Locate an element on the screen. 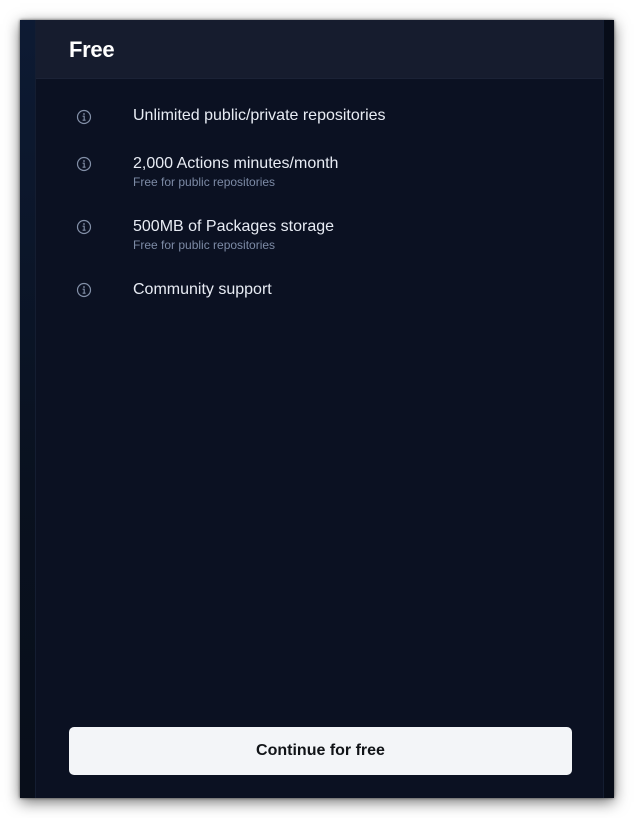 This screenshot has width=634, height=818. plan-title: Free is located at coordinates (92, 49).